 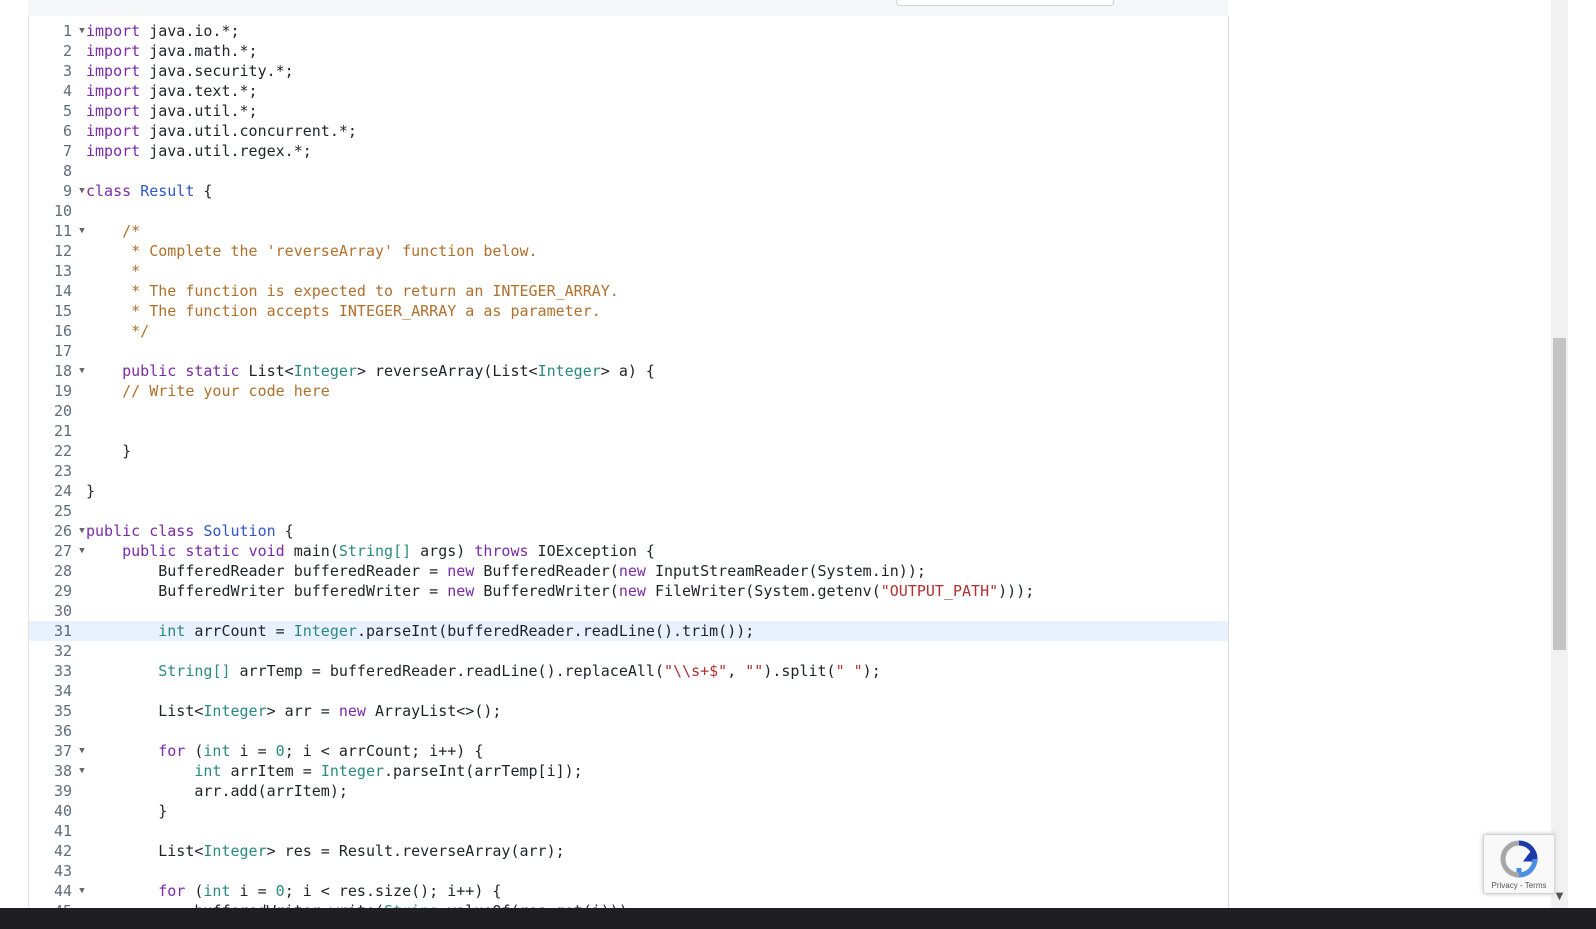 What do you see at coordinates (501, 551) in the screenshot?
I see `code-token: throws` at bounding box center [501, 551].